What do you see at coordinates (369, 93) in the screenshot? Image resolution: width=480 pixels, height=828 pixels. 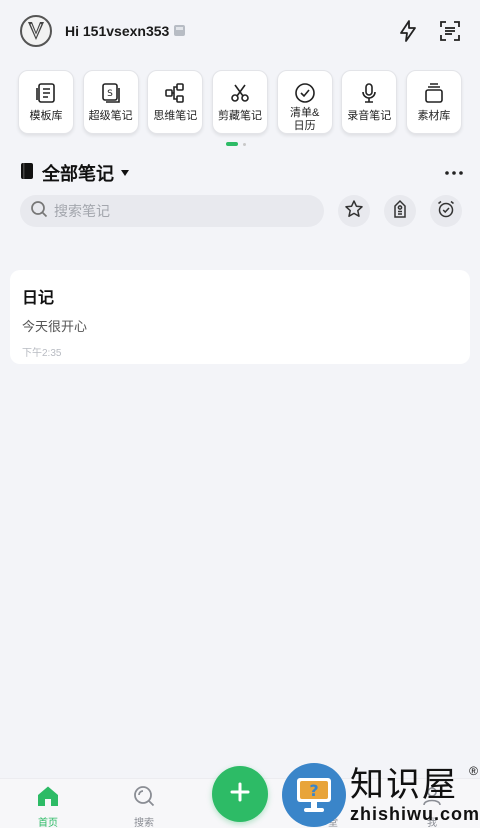 I see `microphone-icon` at bounding box center [369, 93].